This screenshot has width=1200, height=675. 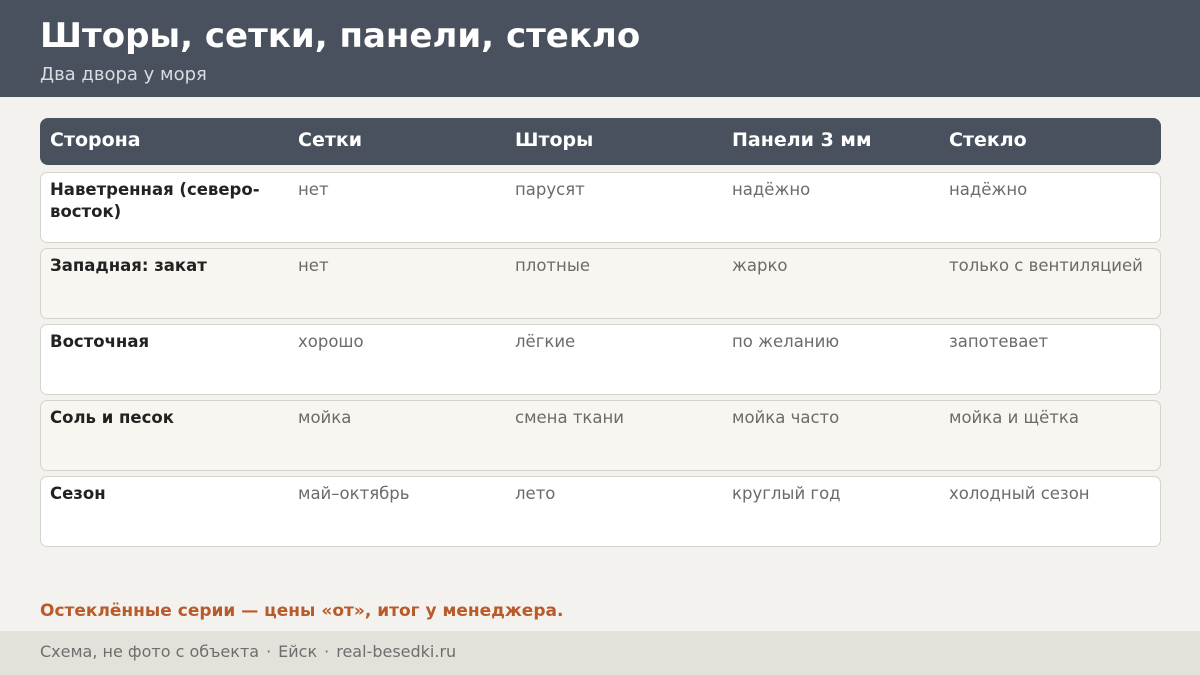 What do you see at coordinates (554, 140) in the screenshot?
I see `column-header-curtains: Шторы` at bounding box center [554, 140].